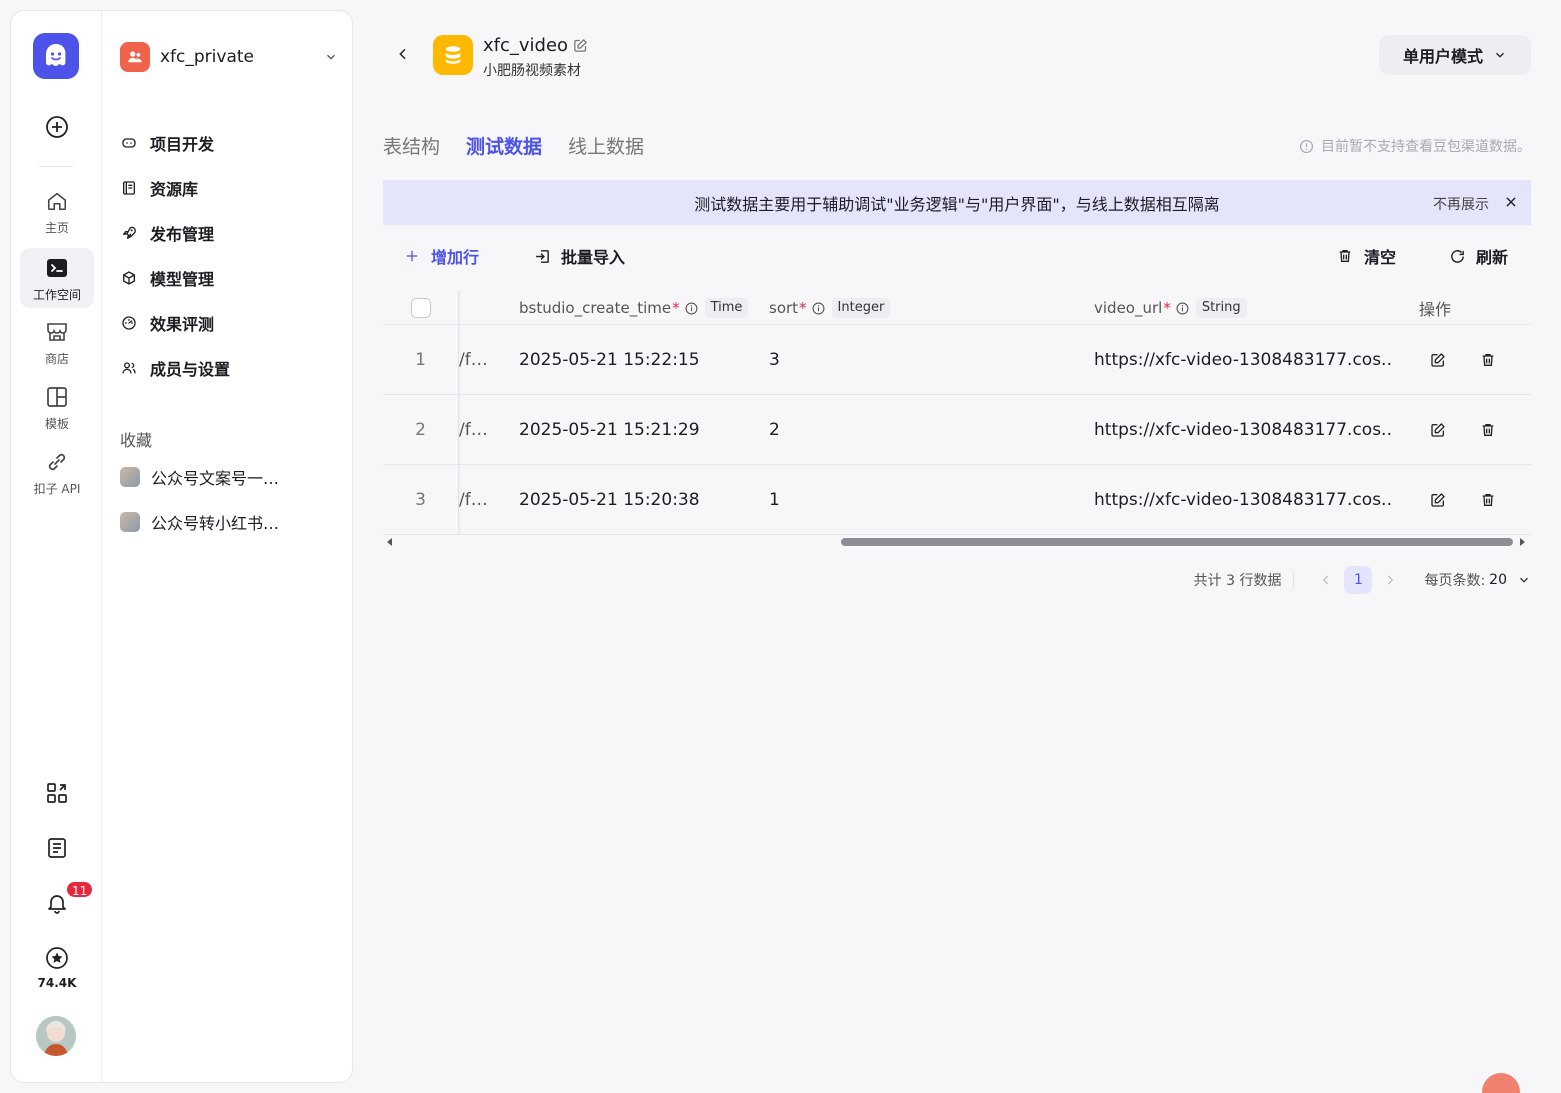 This screenshot has height=1093, width=1561. What do you see at coordinates (1477, 580) in the screenshot?
I see `page-size-select: 每页条数: 20` at bounding box center [1477, 580].